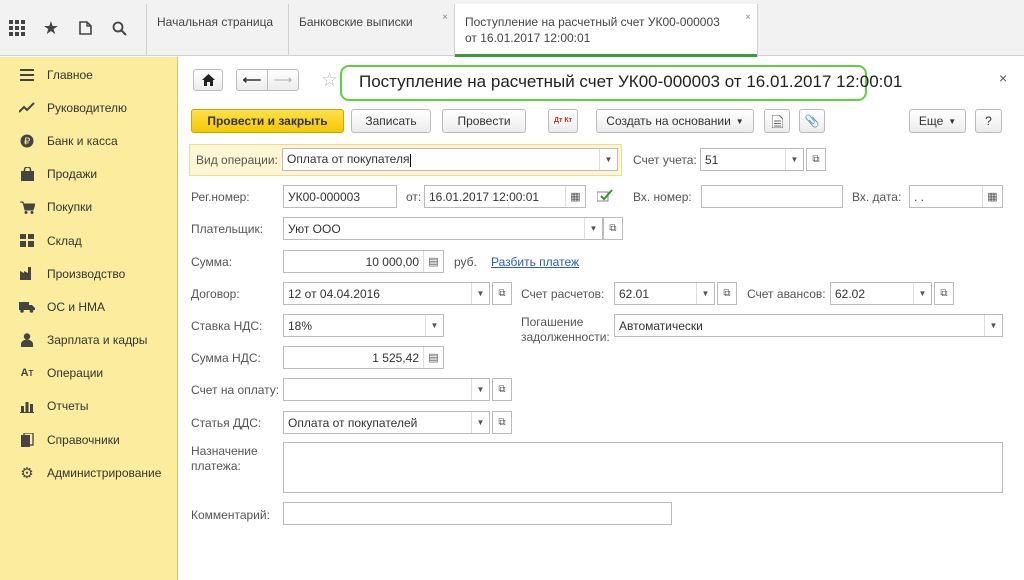  I want to click on payer-select: Уют ООО ▼, so click(443, 228).